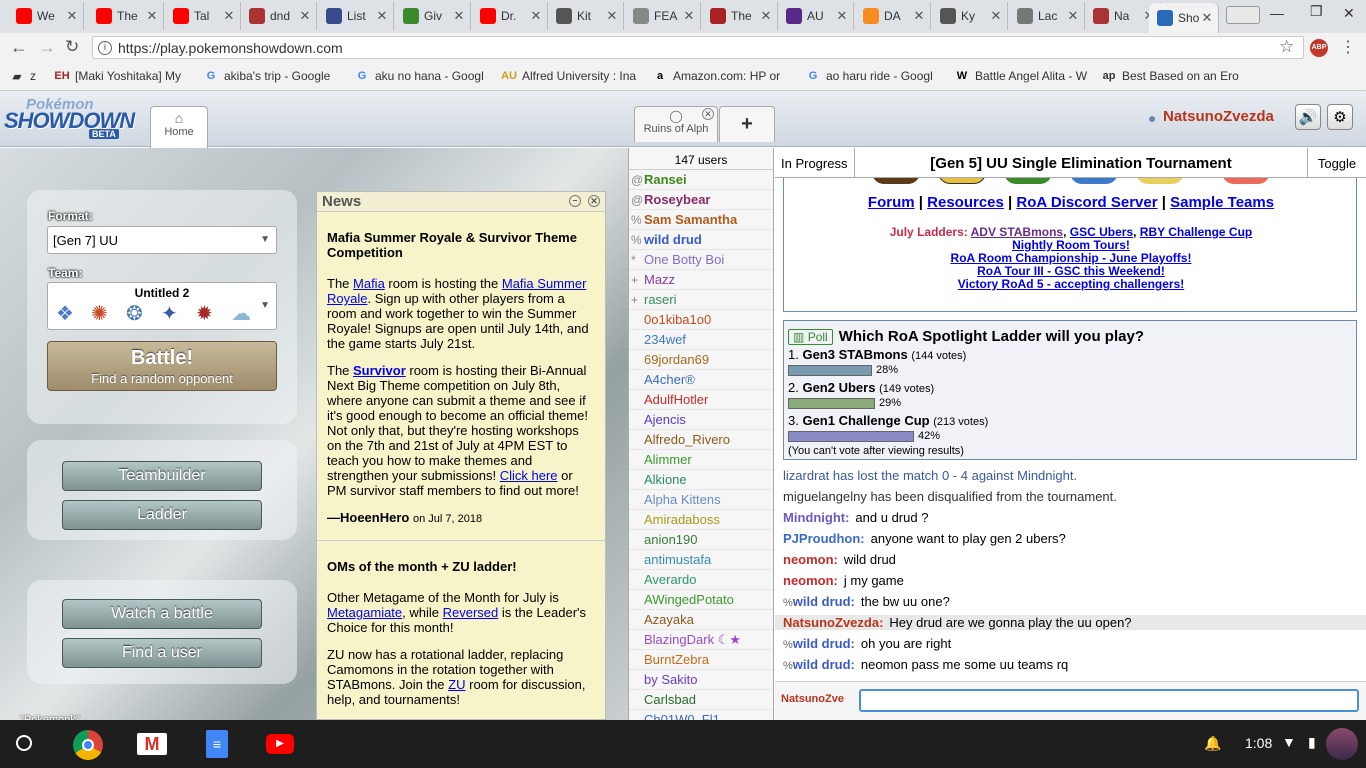  Describe the element at coordinates (891, 202) in the screenshot. I see `forum-link: Forum` at that location.